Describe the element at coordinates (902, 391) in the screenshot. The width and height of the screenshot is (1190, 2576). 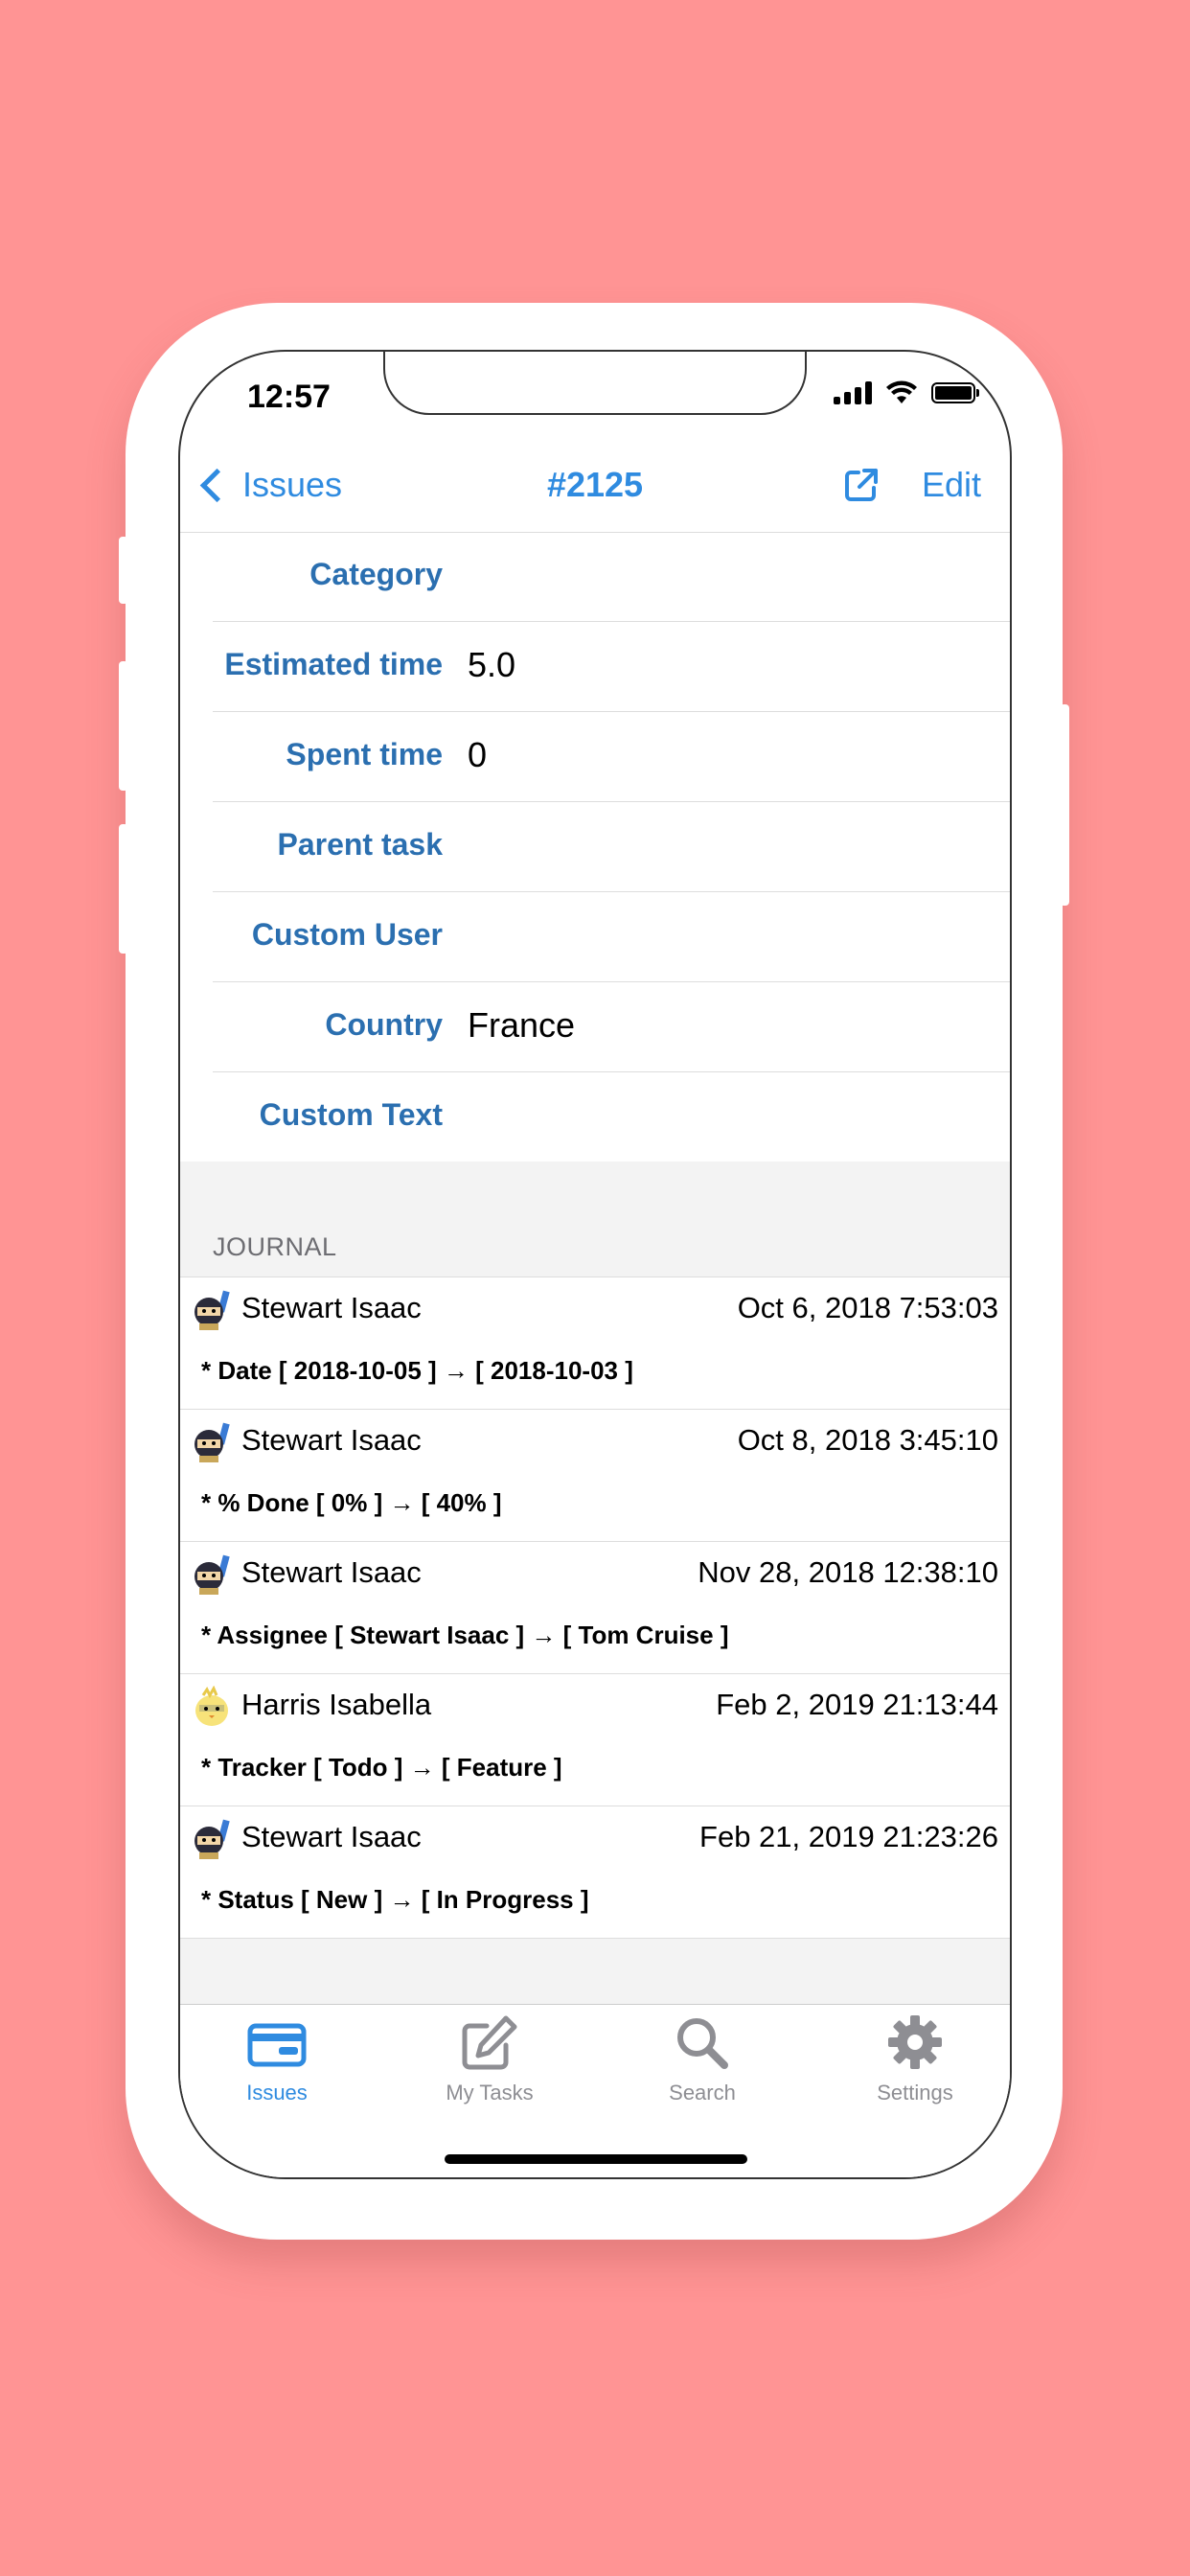
I see `wifi-icon` at that location.